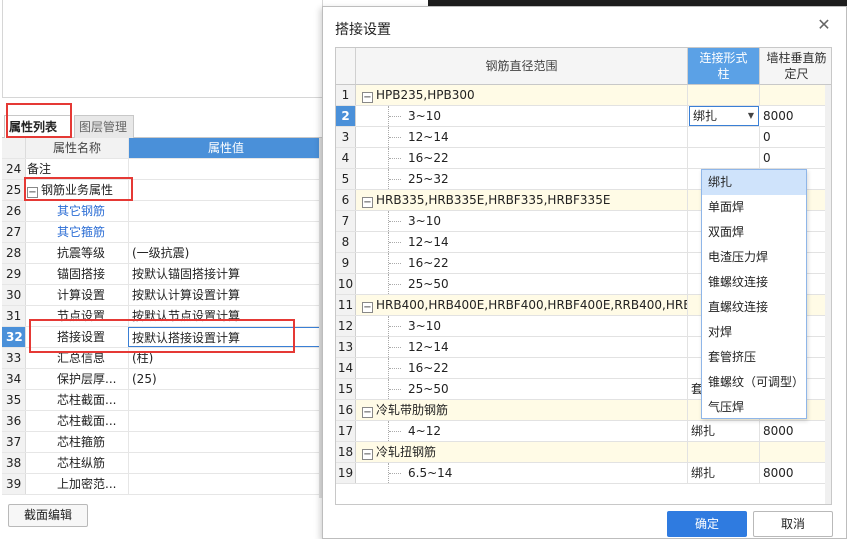  Describe the element at coordinates (225, 253) in the screenshot. I see `property-value: (一级抗震)` at that location.